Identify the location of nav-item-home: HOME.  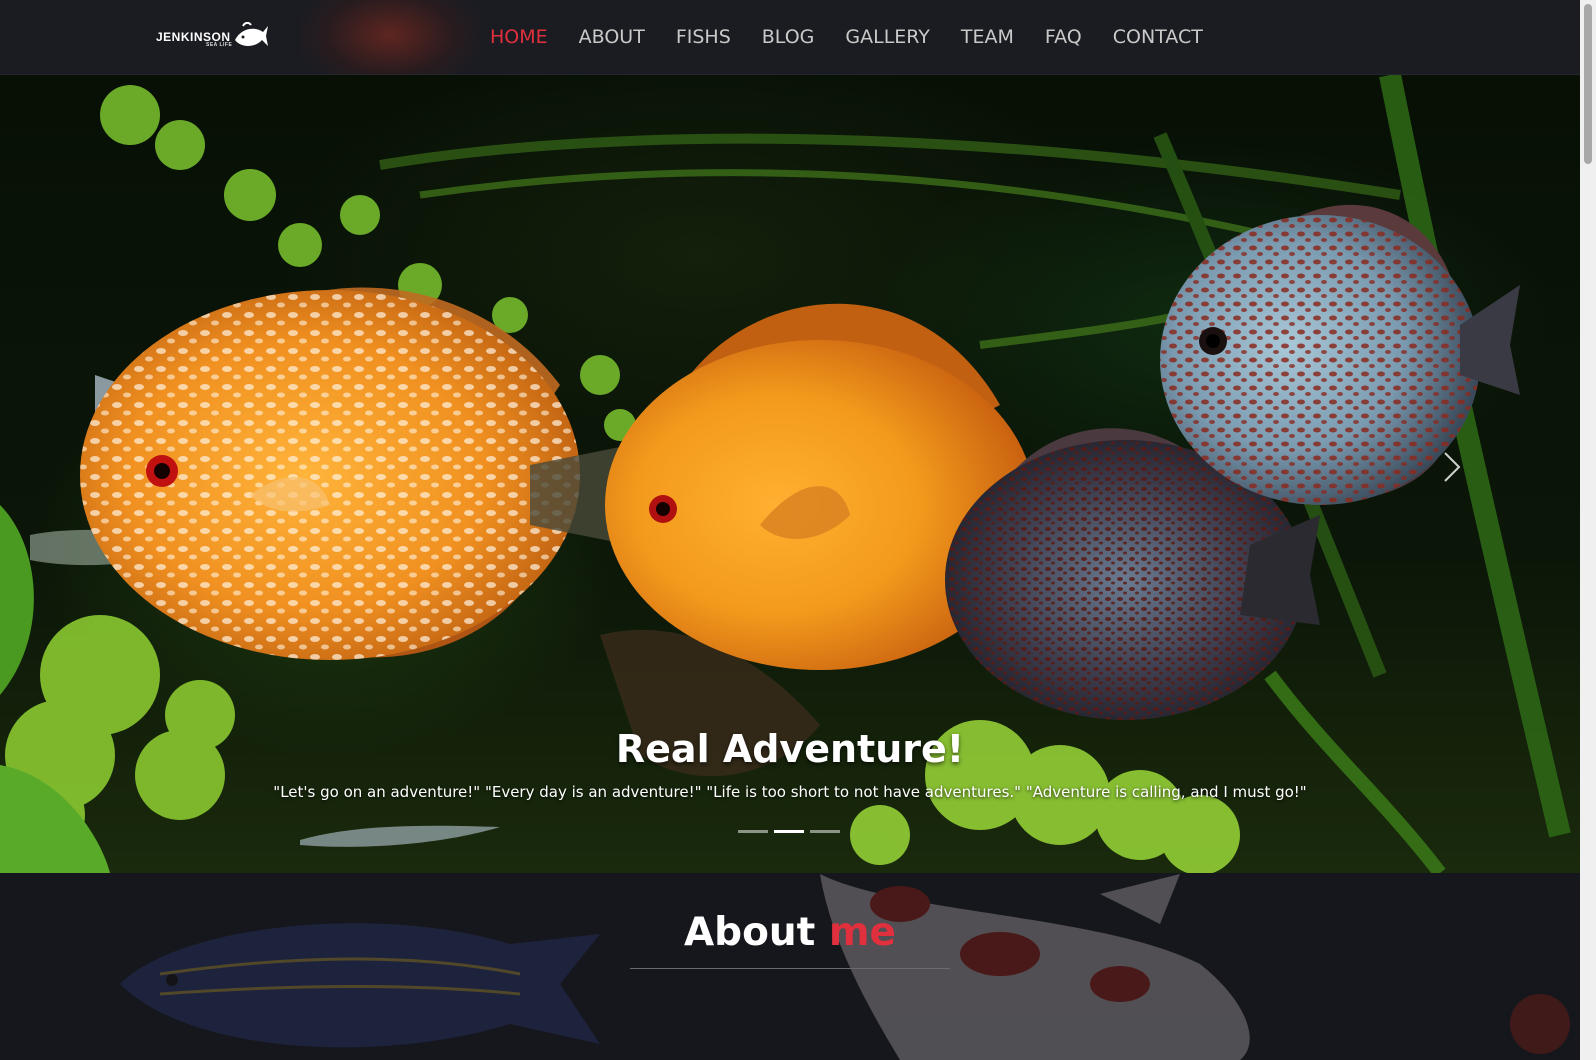
(519, 37).